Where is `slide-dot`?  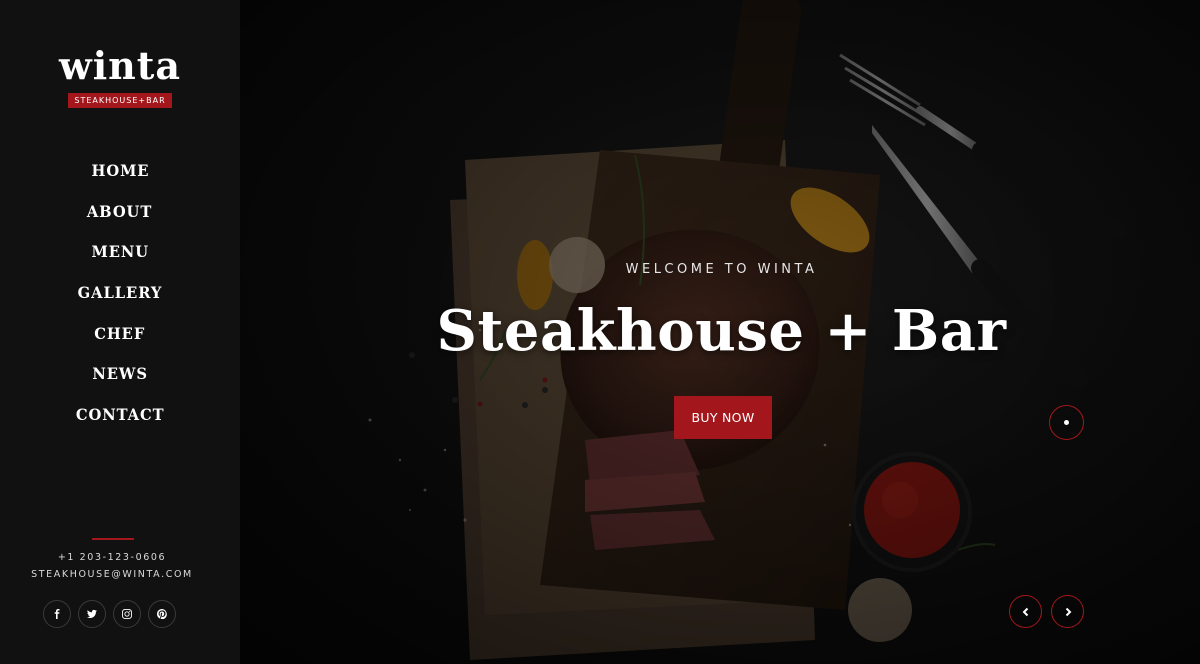 slide-dot is located at coordinates (1066, 422).